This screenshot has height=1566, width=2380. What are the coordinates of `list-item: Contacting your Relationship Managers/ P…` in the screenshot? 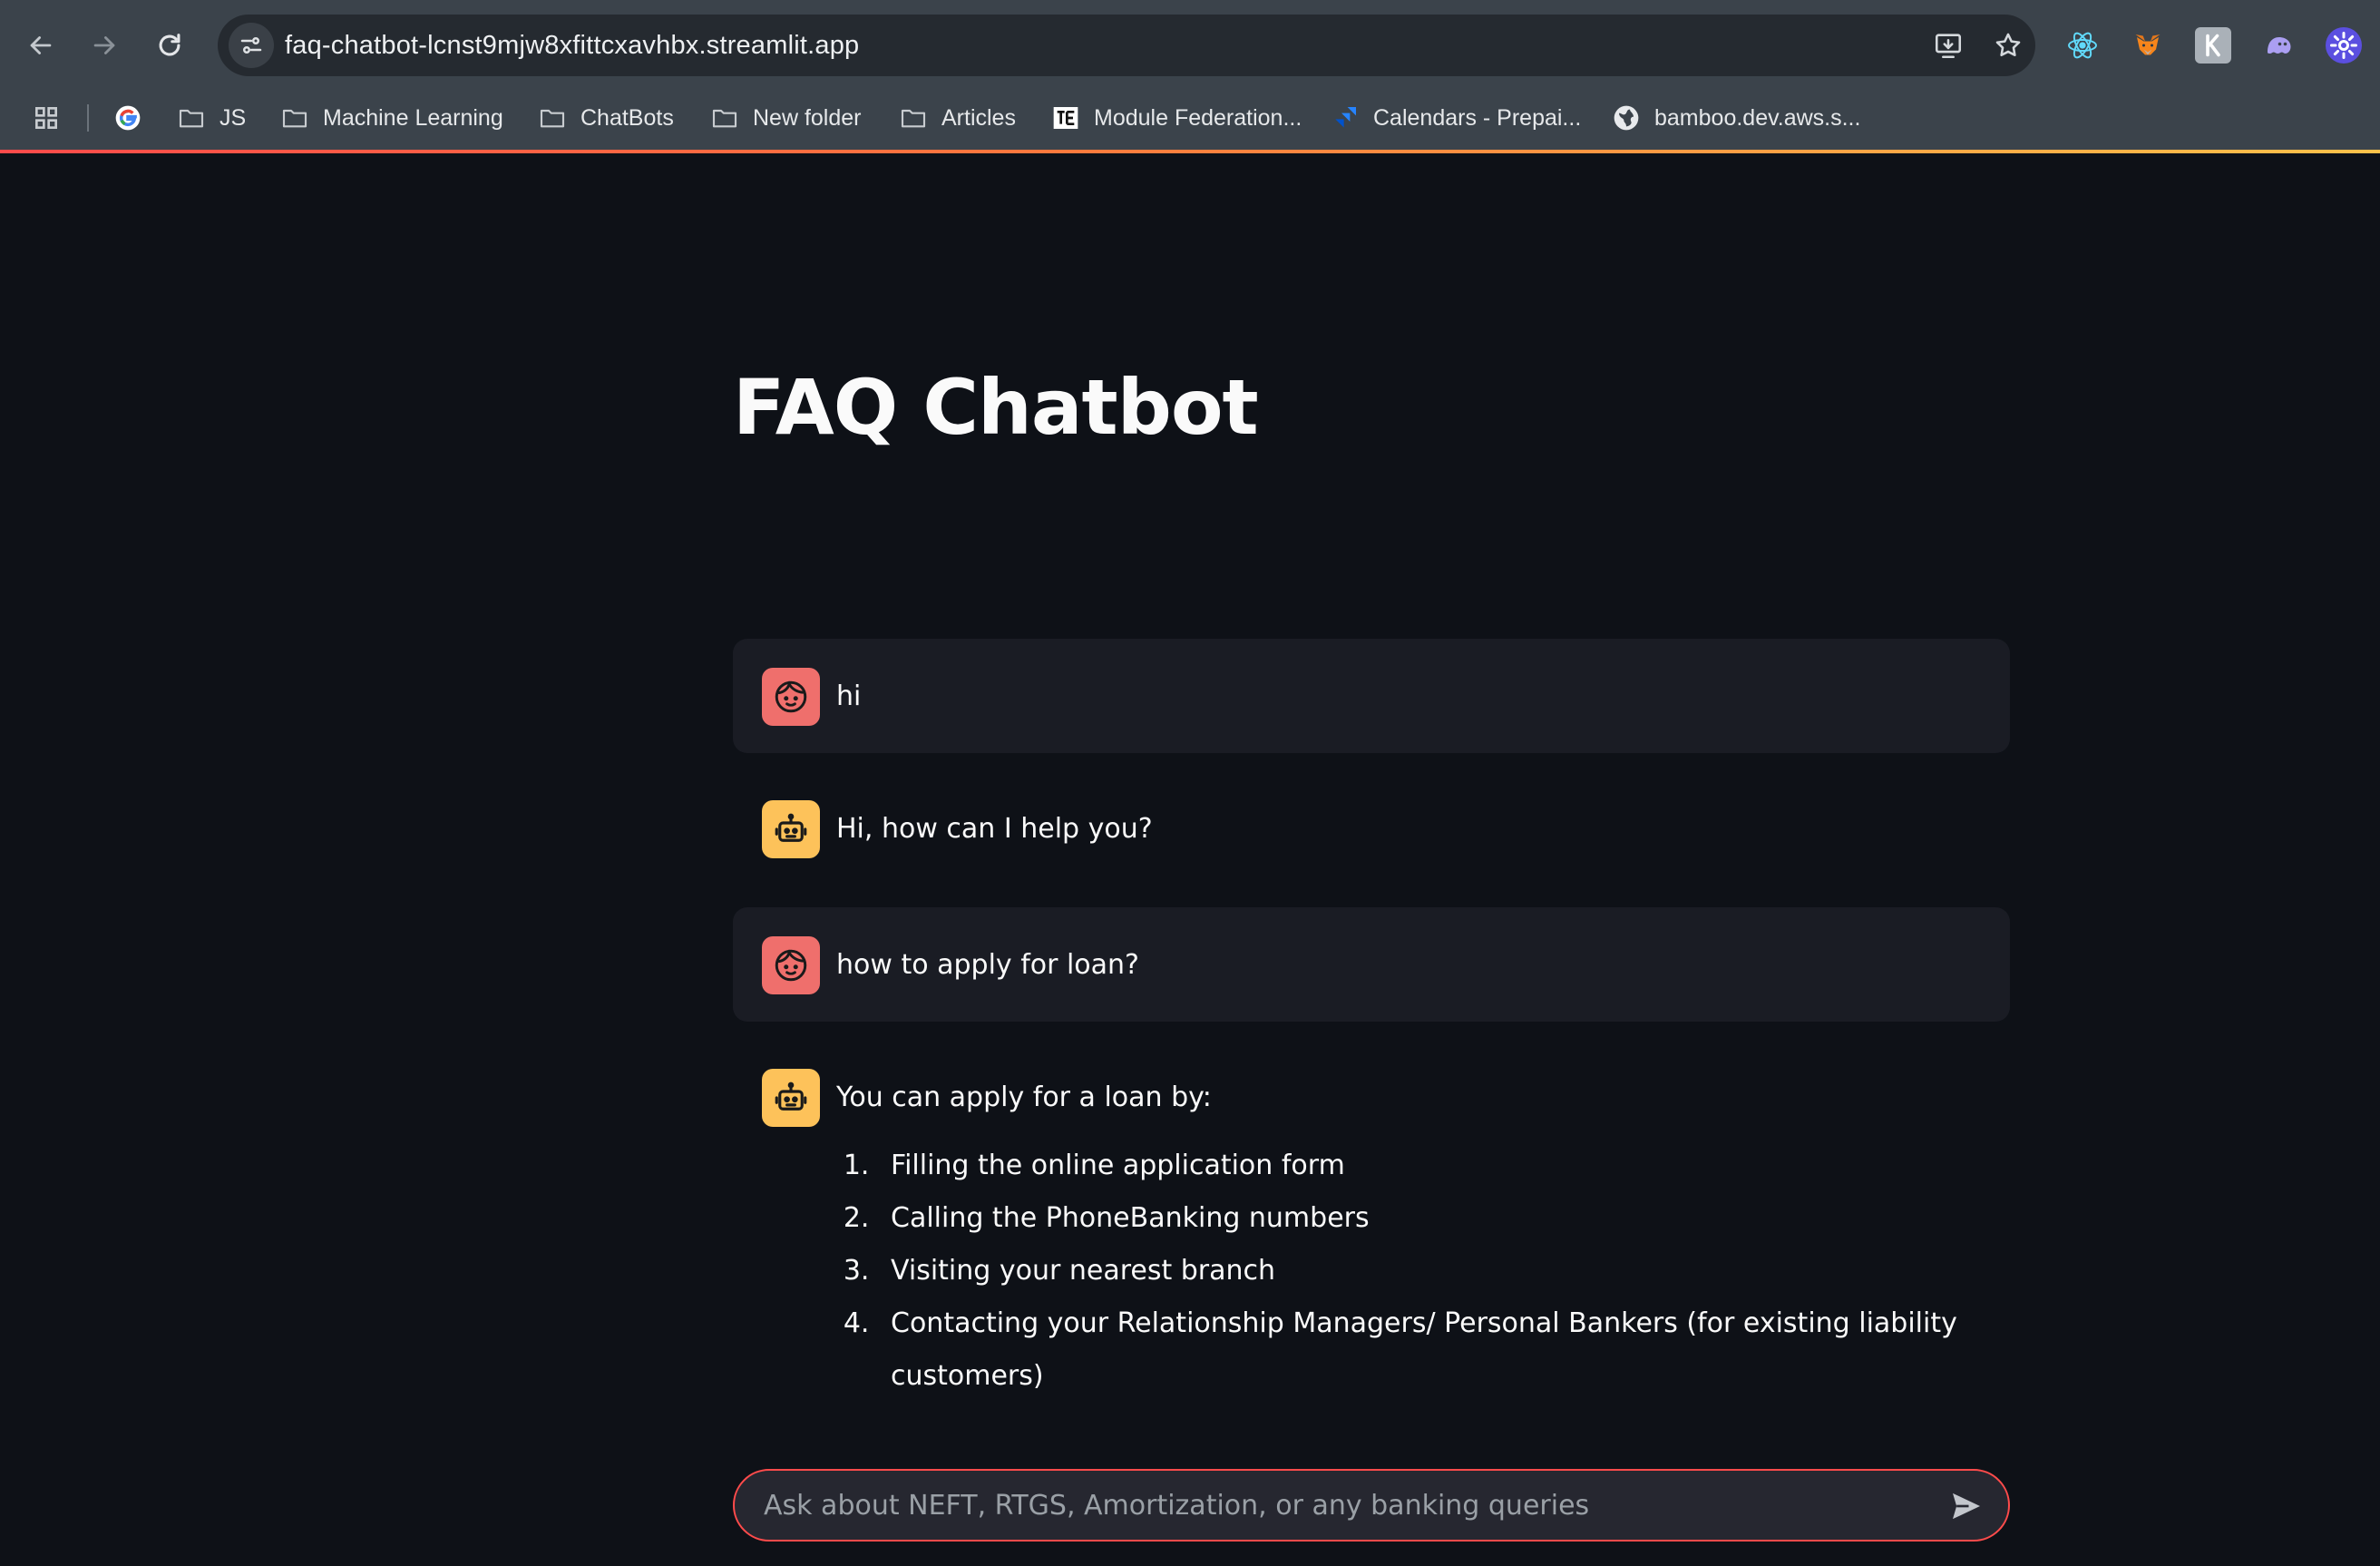 It's located at (1429, 1350).